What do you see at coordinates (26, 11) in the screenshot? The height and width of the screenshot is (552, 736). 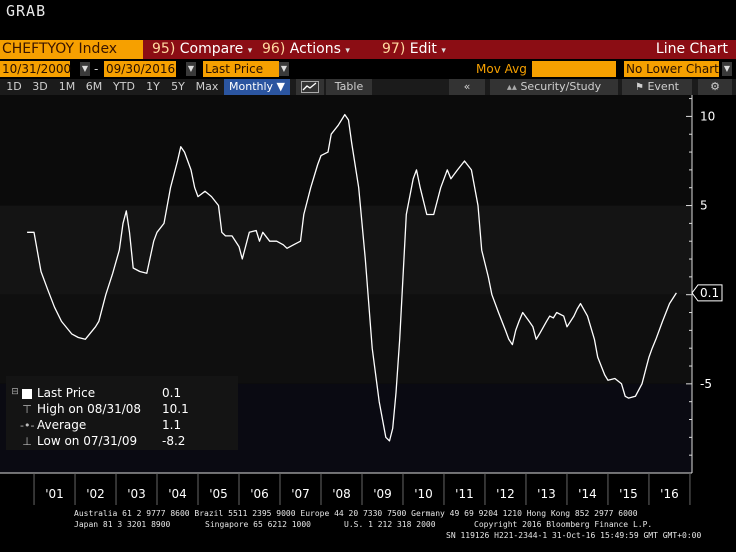 I see `top-label: GRAB` at bounding box center [26, 11].